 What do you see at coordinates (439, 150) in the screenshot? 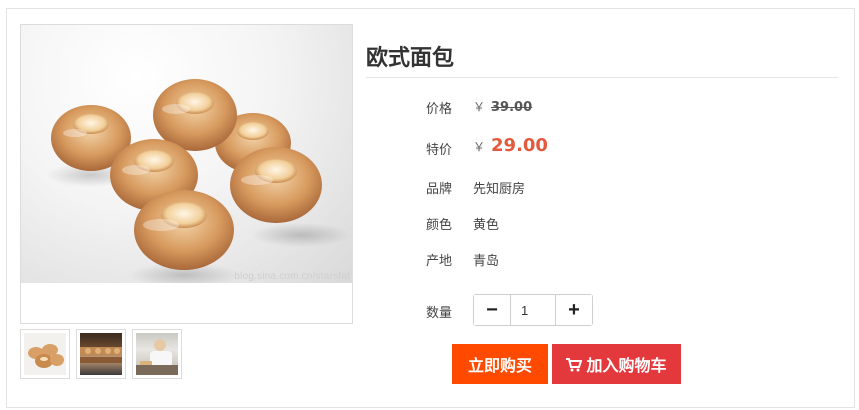
I see `sale-price-label: 特价` at bounding box center [439, 150].